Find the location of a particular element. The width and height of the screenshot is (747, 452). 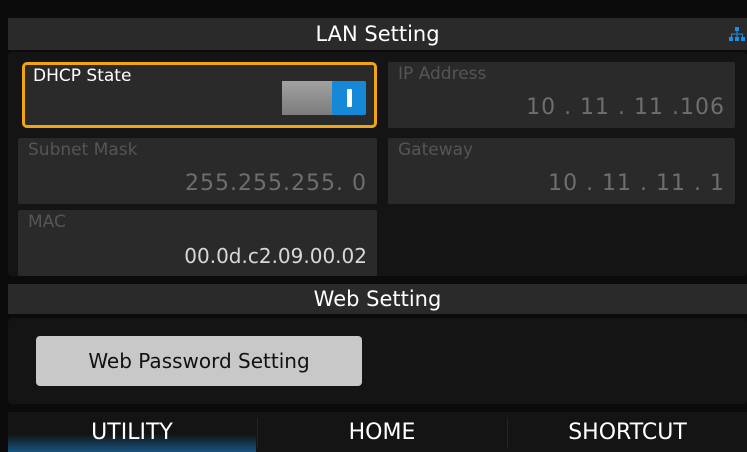

gateway-value: 10 . 11 . 11 . 1 is located at coordinates (636, 183).